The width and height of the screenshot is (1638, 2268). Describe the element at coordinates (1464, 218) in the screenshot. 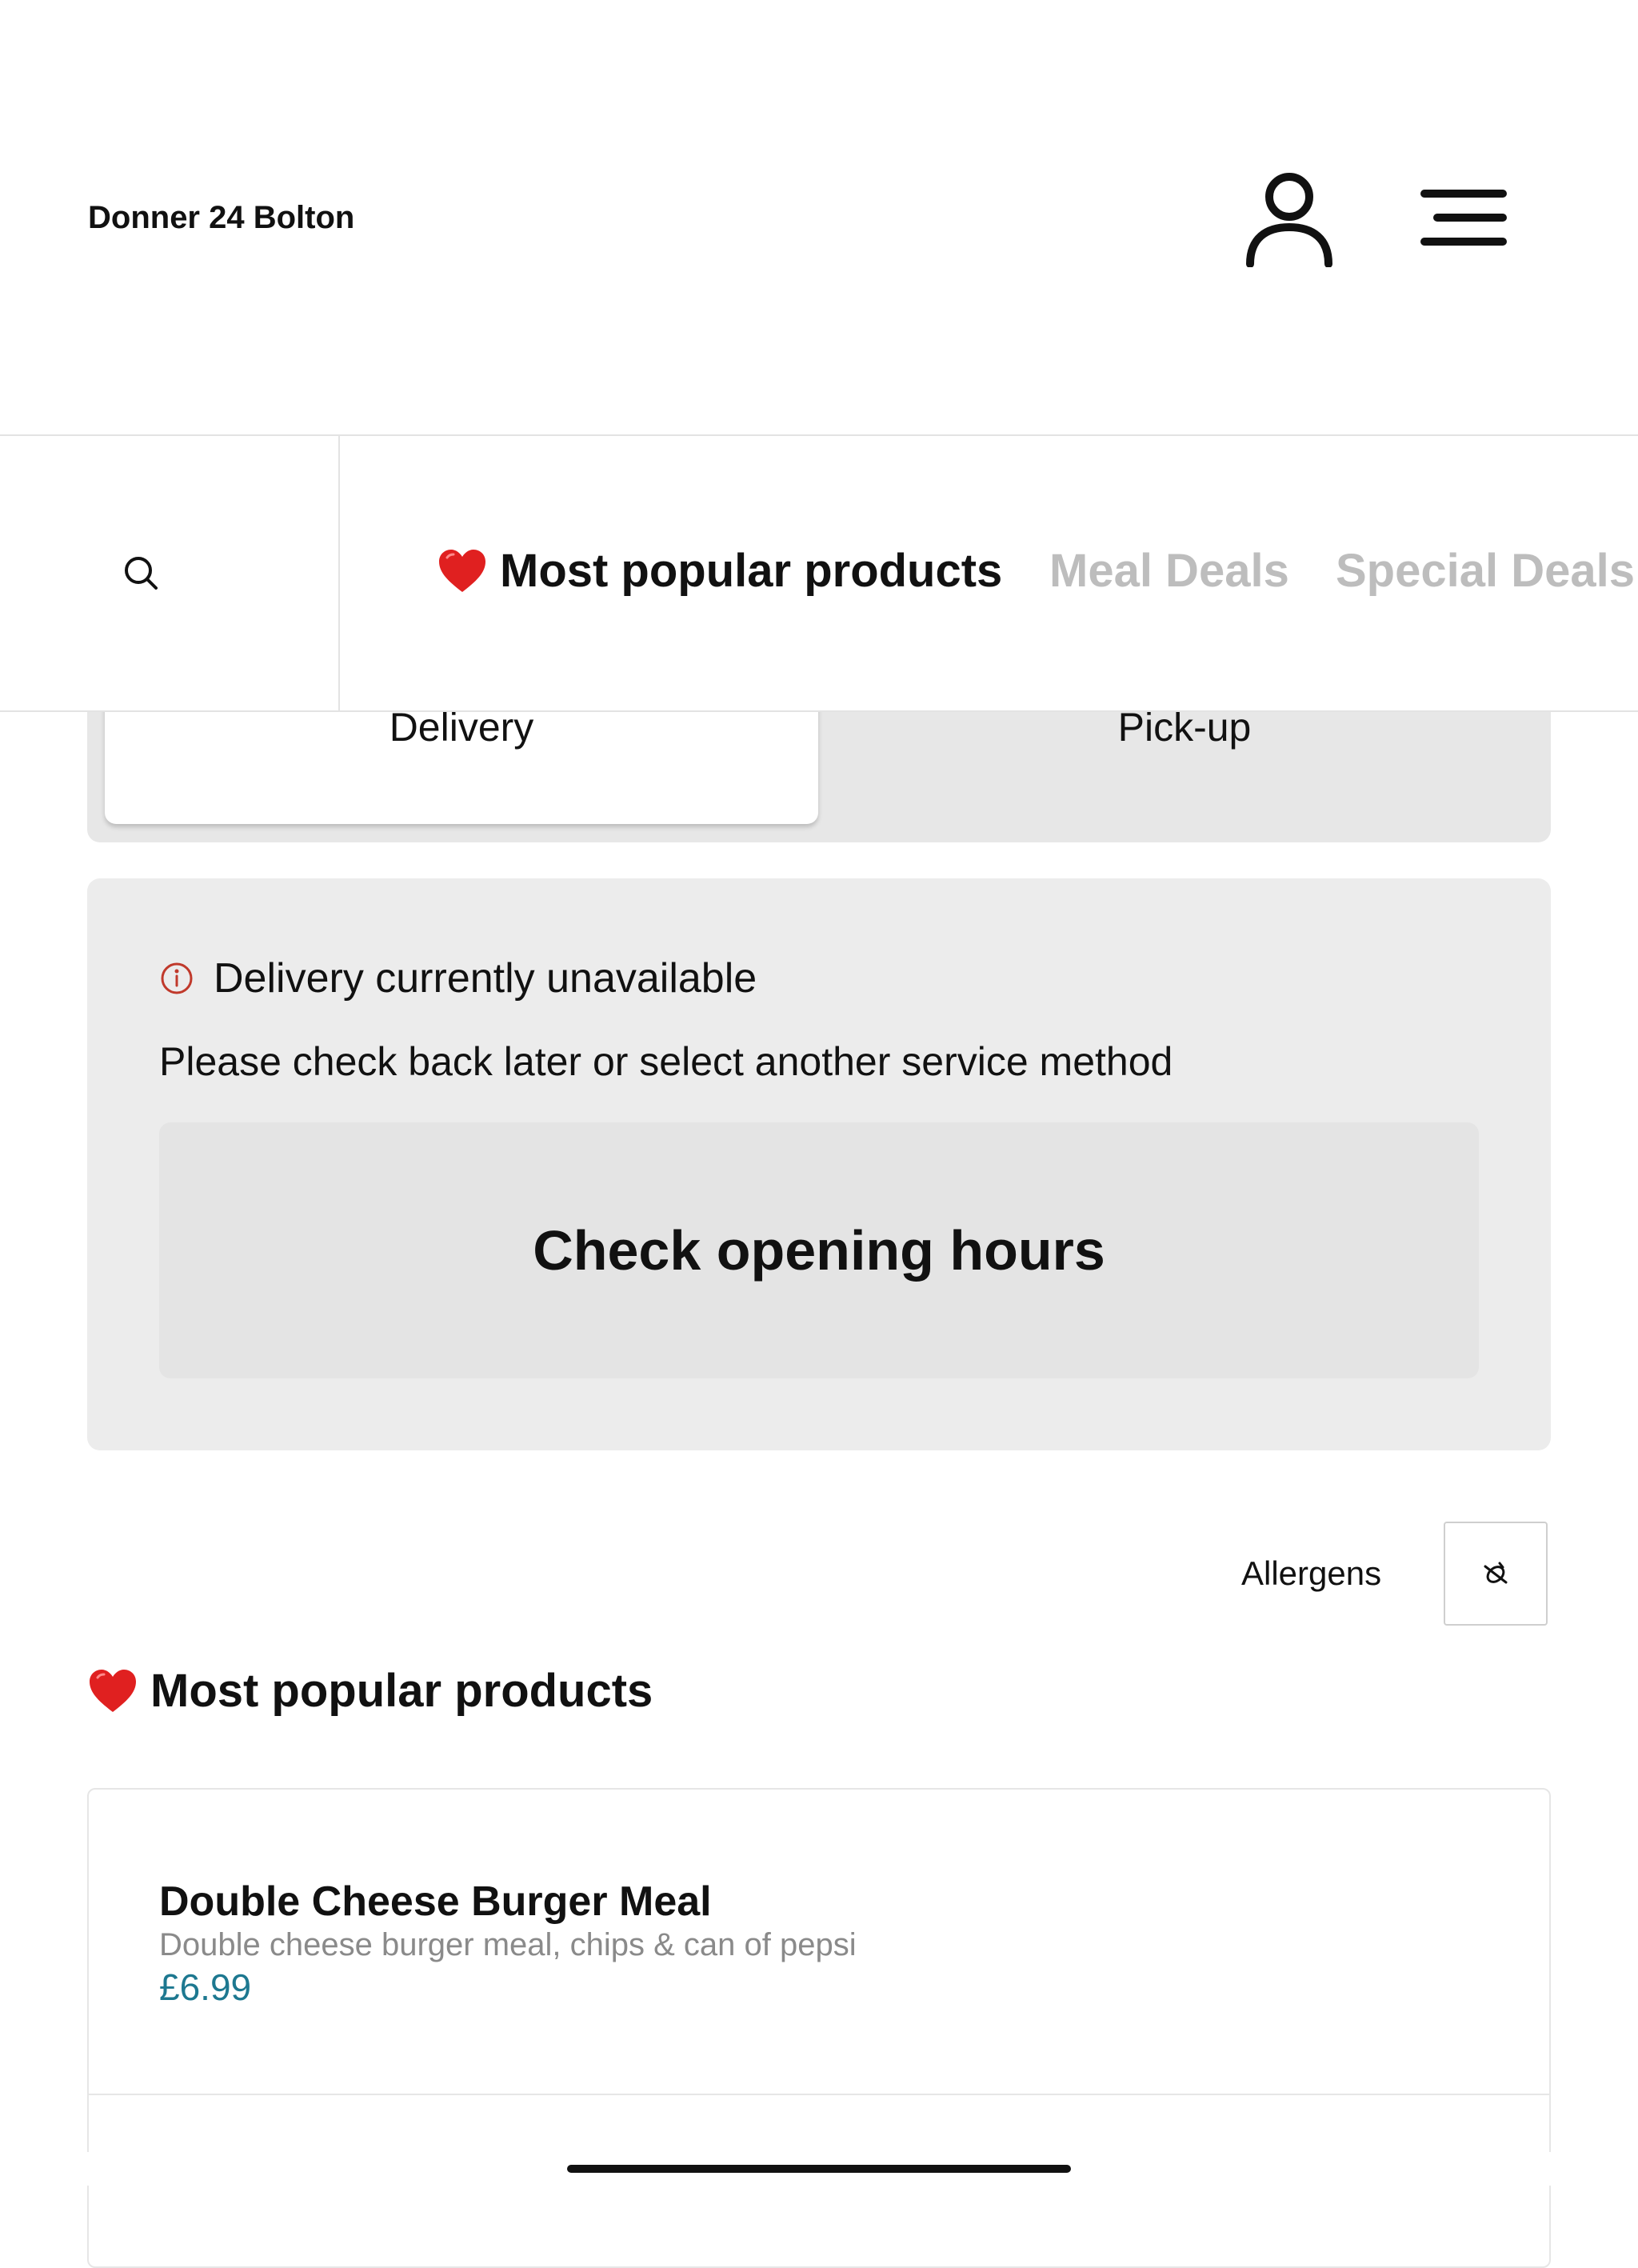

I see `hamburger-menu-icon` at that location.